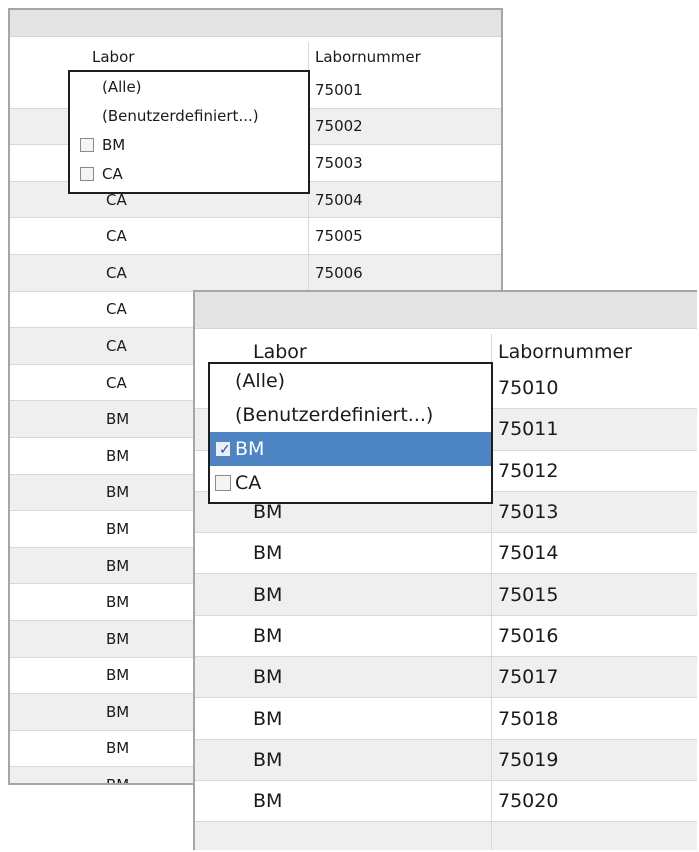  What do you see at coordinates (255, 273) in the screenshot?
I see `table-row: CA 75006` at bounding box center [255, 273].